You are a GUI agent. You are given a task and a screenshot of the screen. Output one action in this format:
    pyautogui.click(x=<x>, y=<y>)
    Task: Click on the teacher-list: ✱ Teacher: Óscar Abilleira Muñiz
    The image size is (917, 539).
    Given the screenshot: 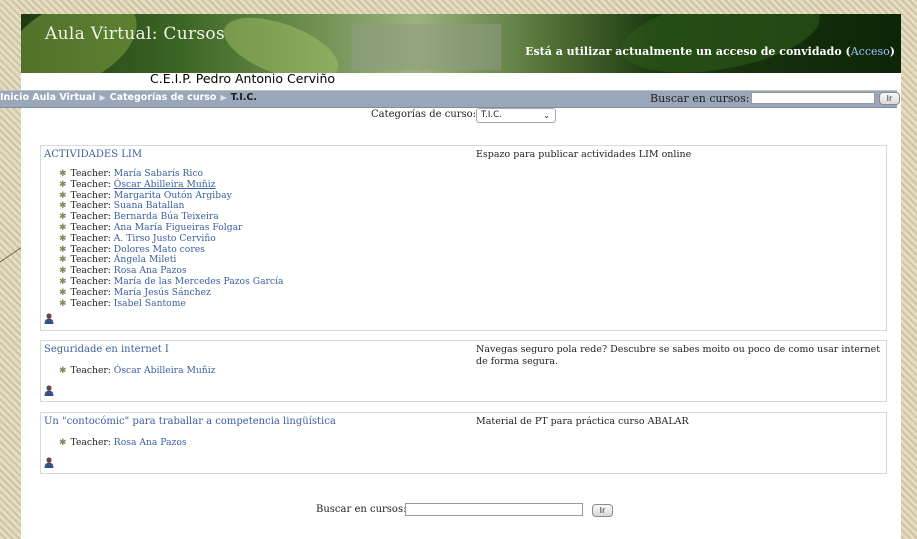 What is the action you would take?
    pyautogui.click(x=137, y=371)
    